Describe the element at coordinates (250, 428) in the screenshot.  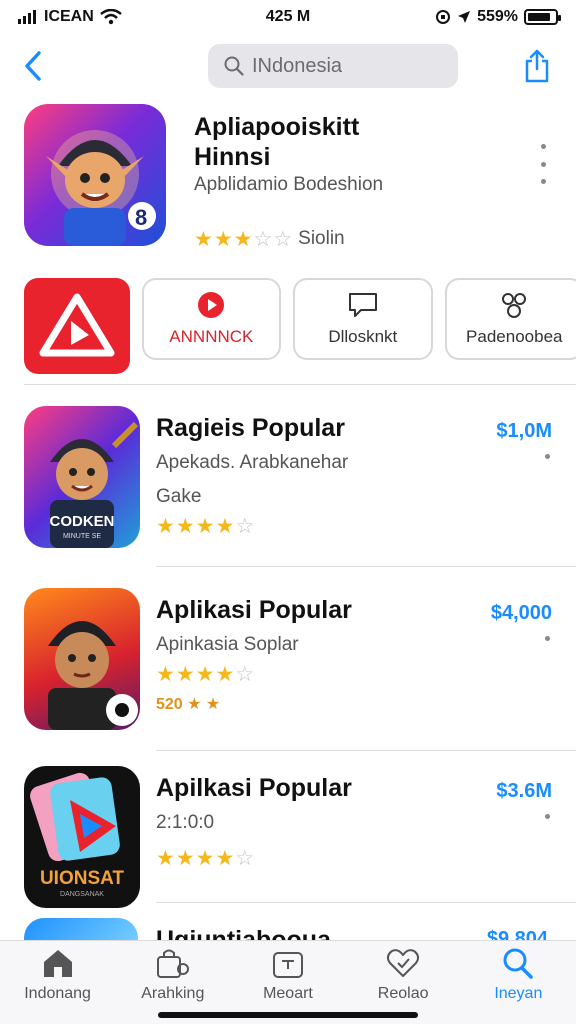
I see `app-title: Ragieis Popular` at that location.